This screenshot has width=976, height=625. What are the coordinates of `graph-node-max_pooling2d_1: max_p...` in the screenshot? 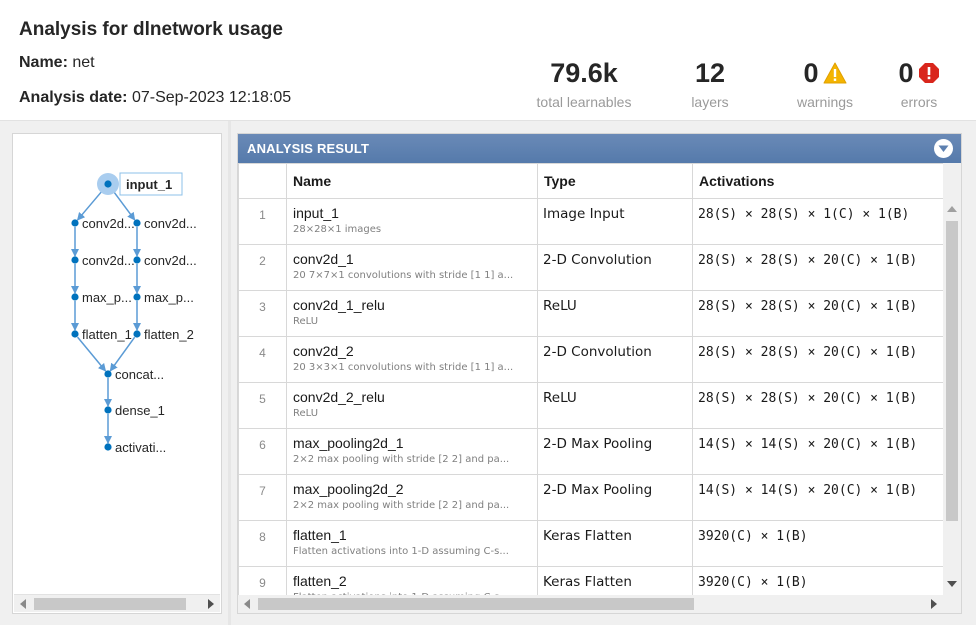 It's located at (101, 297).